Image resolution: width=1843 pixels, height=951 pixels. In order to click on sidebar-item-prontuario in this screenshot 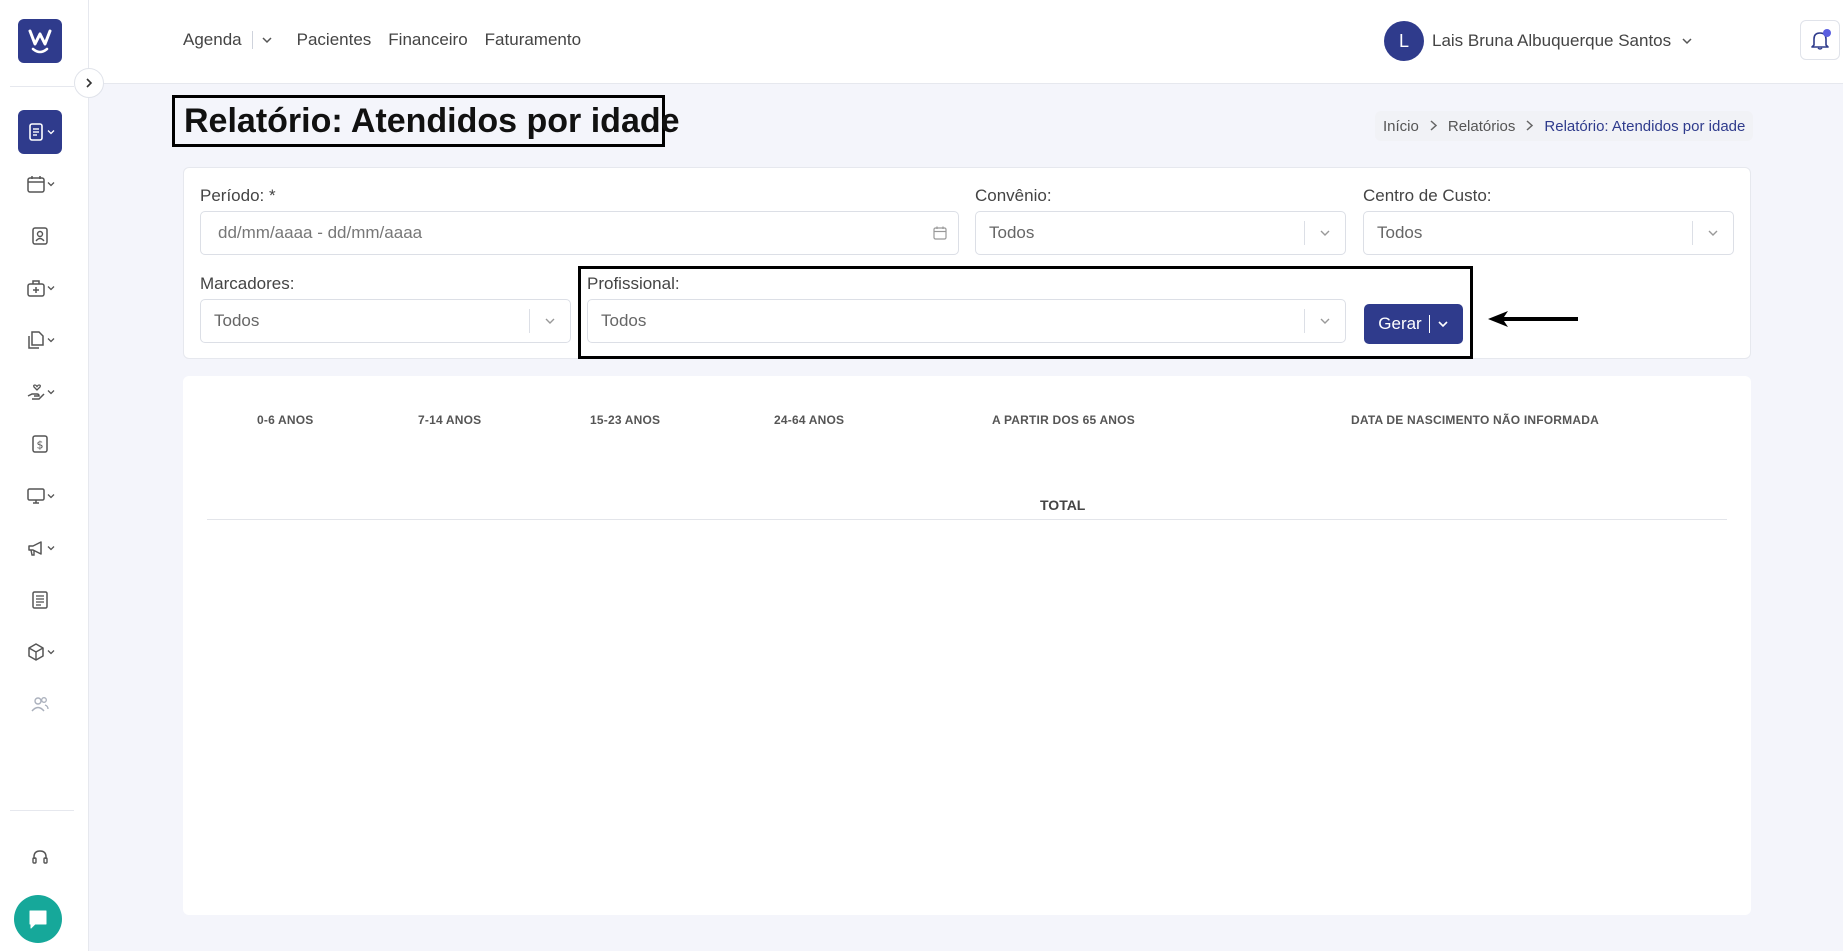, I will do `click(40, 600)`.